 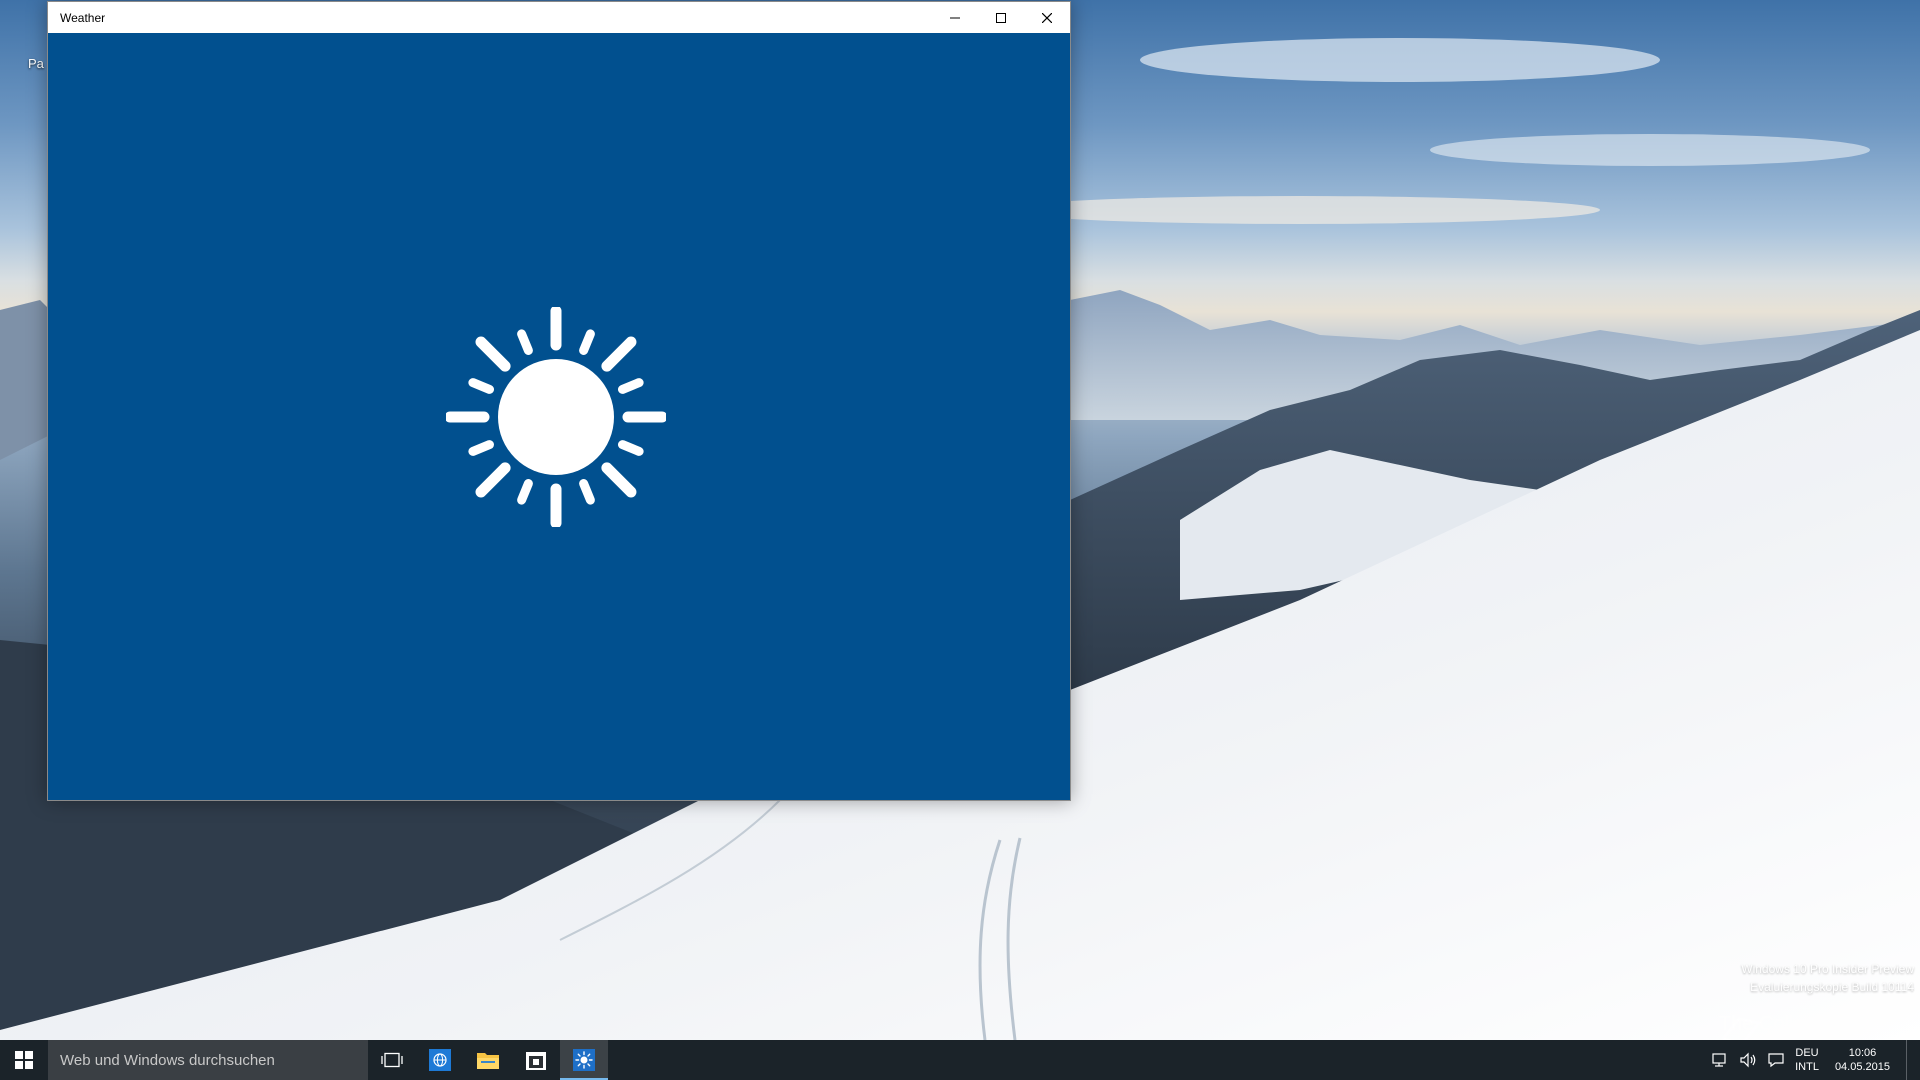 I want to click on search-box: Web und Windows durchsuchen, so click(x=208, y=1060).